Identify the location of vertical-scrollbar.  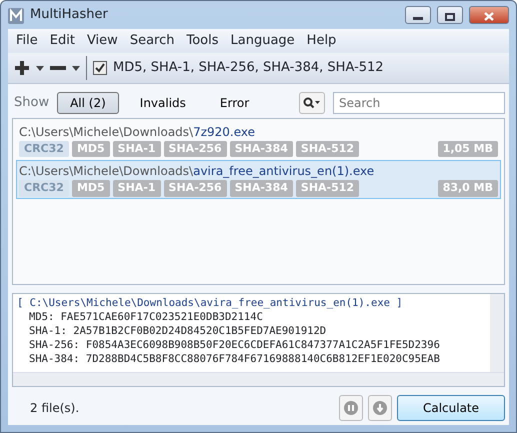
(497, 333).